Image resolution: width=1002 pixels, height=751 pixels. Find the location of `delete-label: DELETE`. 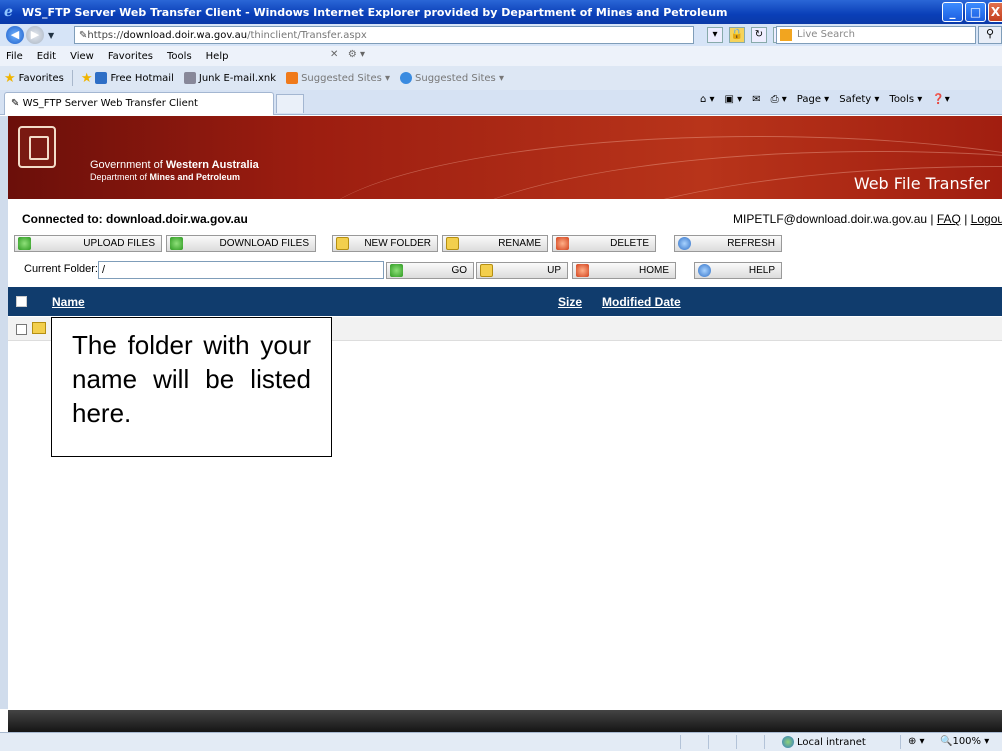

delete-label: DELETE is located at coordinates (629, 243).